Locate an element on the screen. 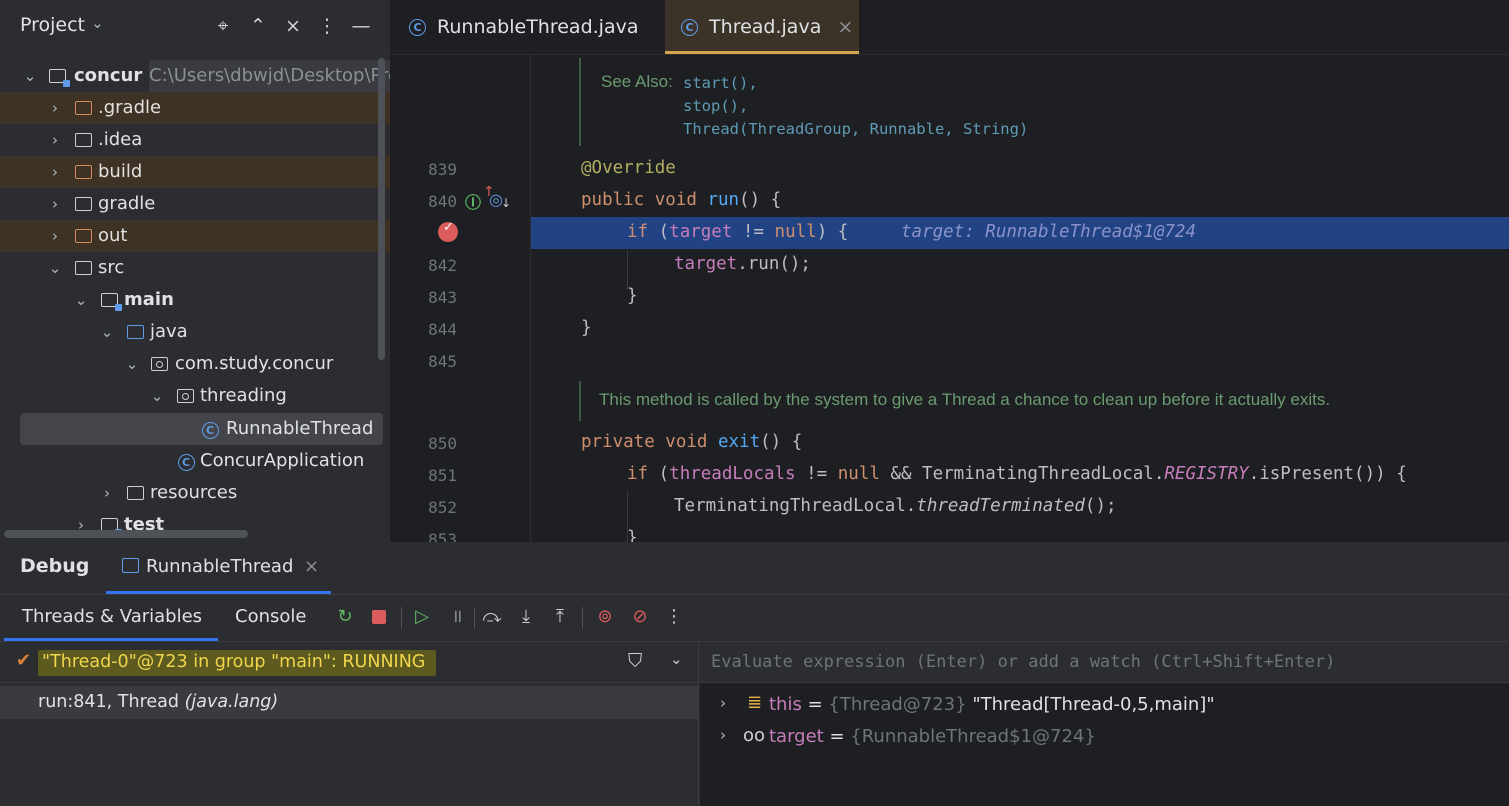 This screenshot has height=806, width=1509. source-folder-icon is located at coordinates (135, 332).